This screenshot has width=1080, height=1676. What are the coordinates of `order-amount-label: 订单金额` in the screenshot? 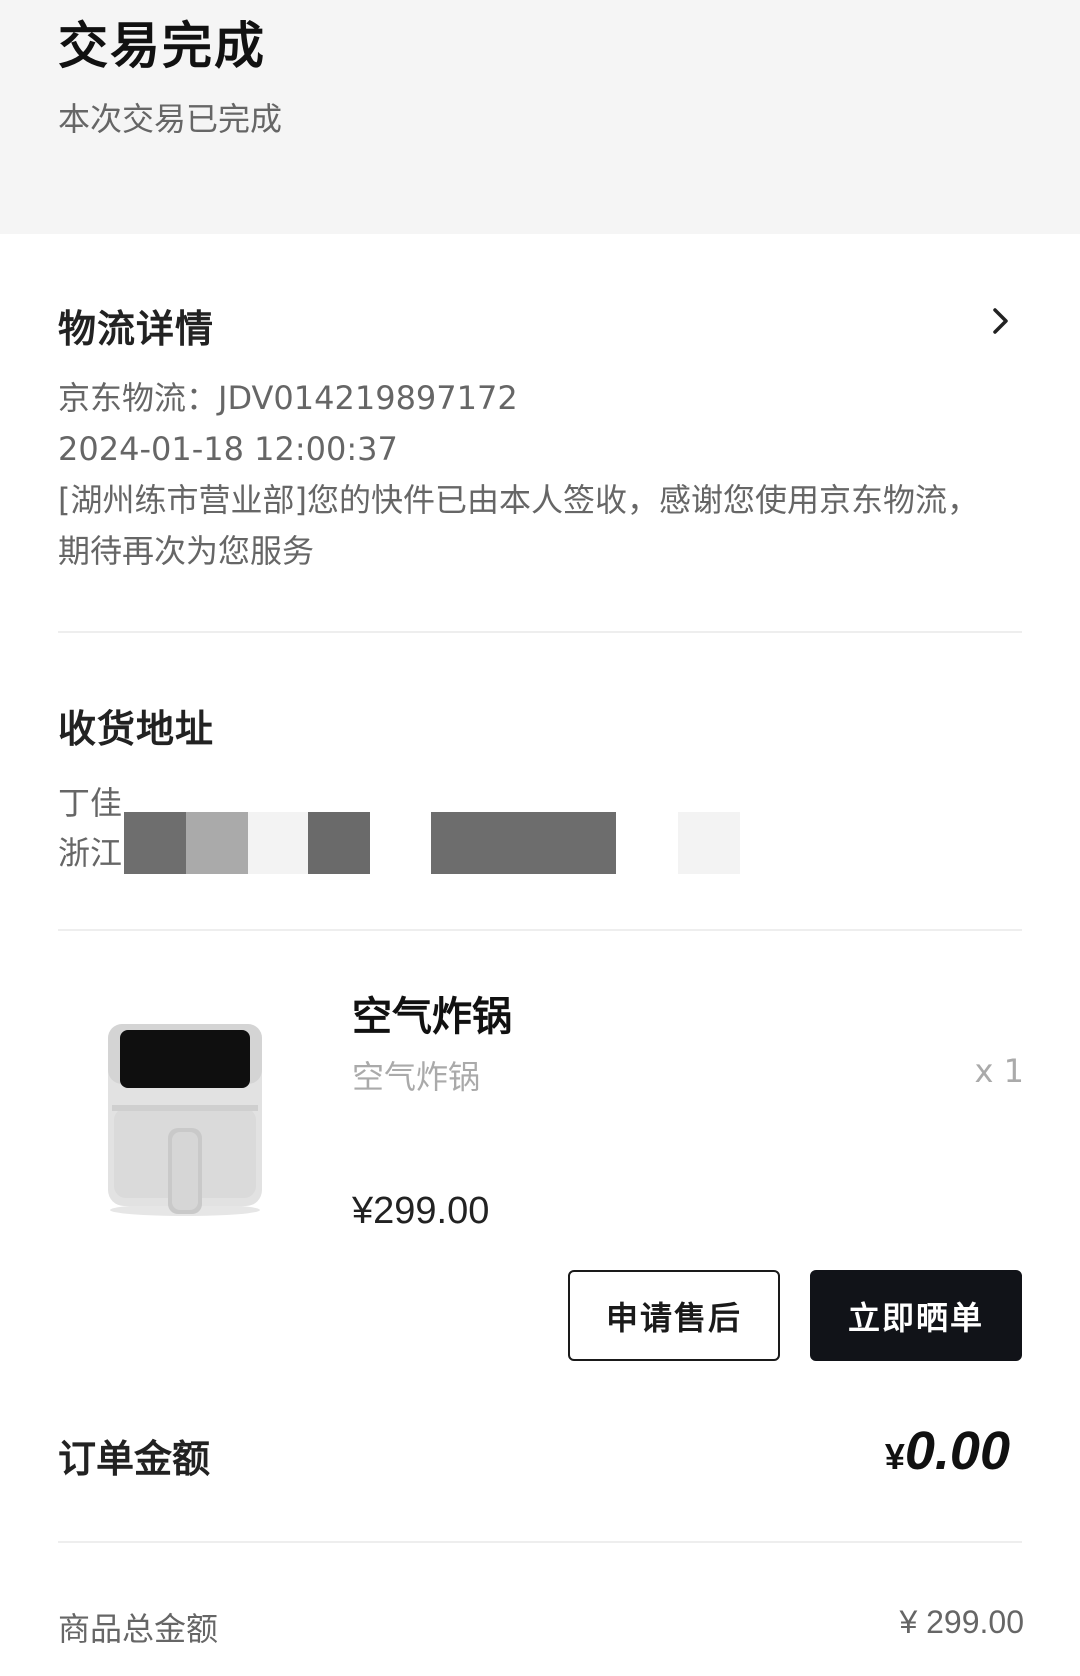 It's located at (134, 1459).